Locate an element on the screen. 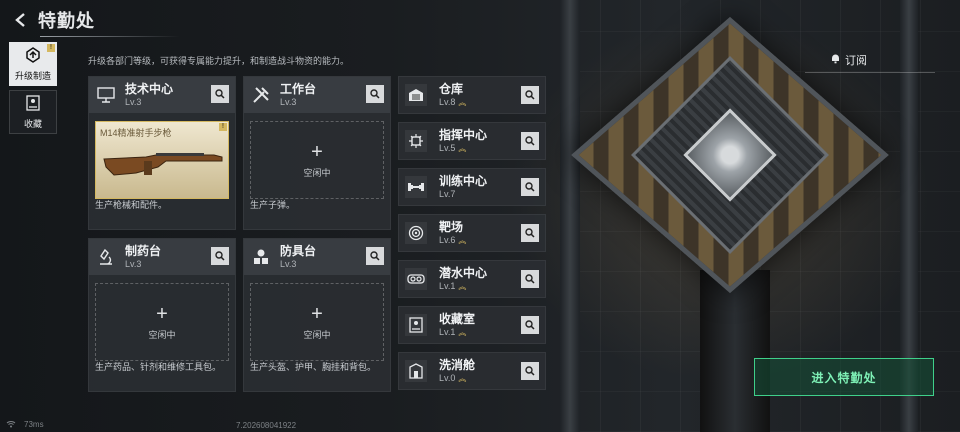  page-title: 特勤处 is located at coordinates (66, 21).